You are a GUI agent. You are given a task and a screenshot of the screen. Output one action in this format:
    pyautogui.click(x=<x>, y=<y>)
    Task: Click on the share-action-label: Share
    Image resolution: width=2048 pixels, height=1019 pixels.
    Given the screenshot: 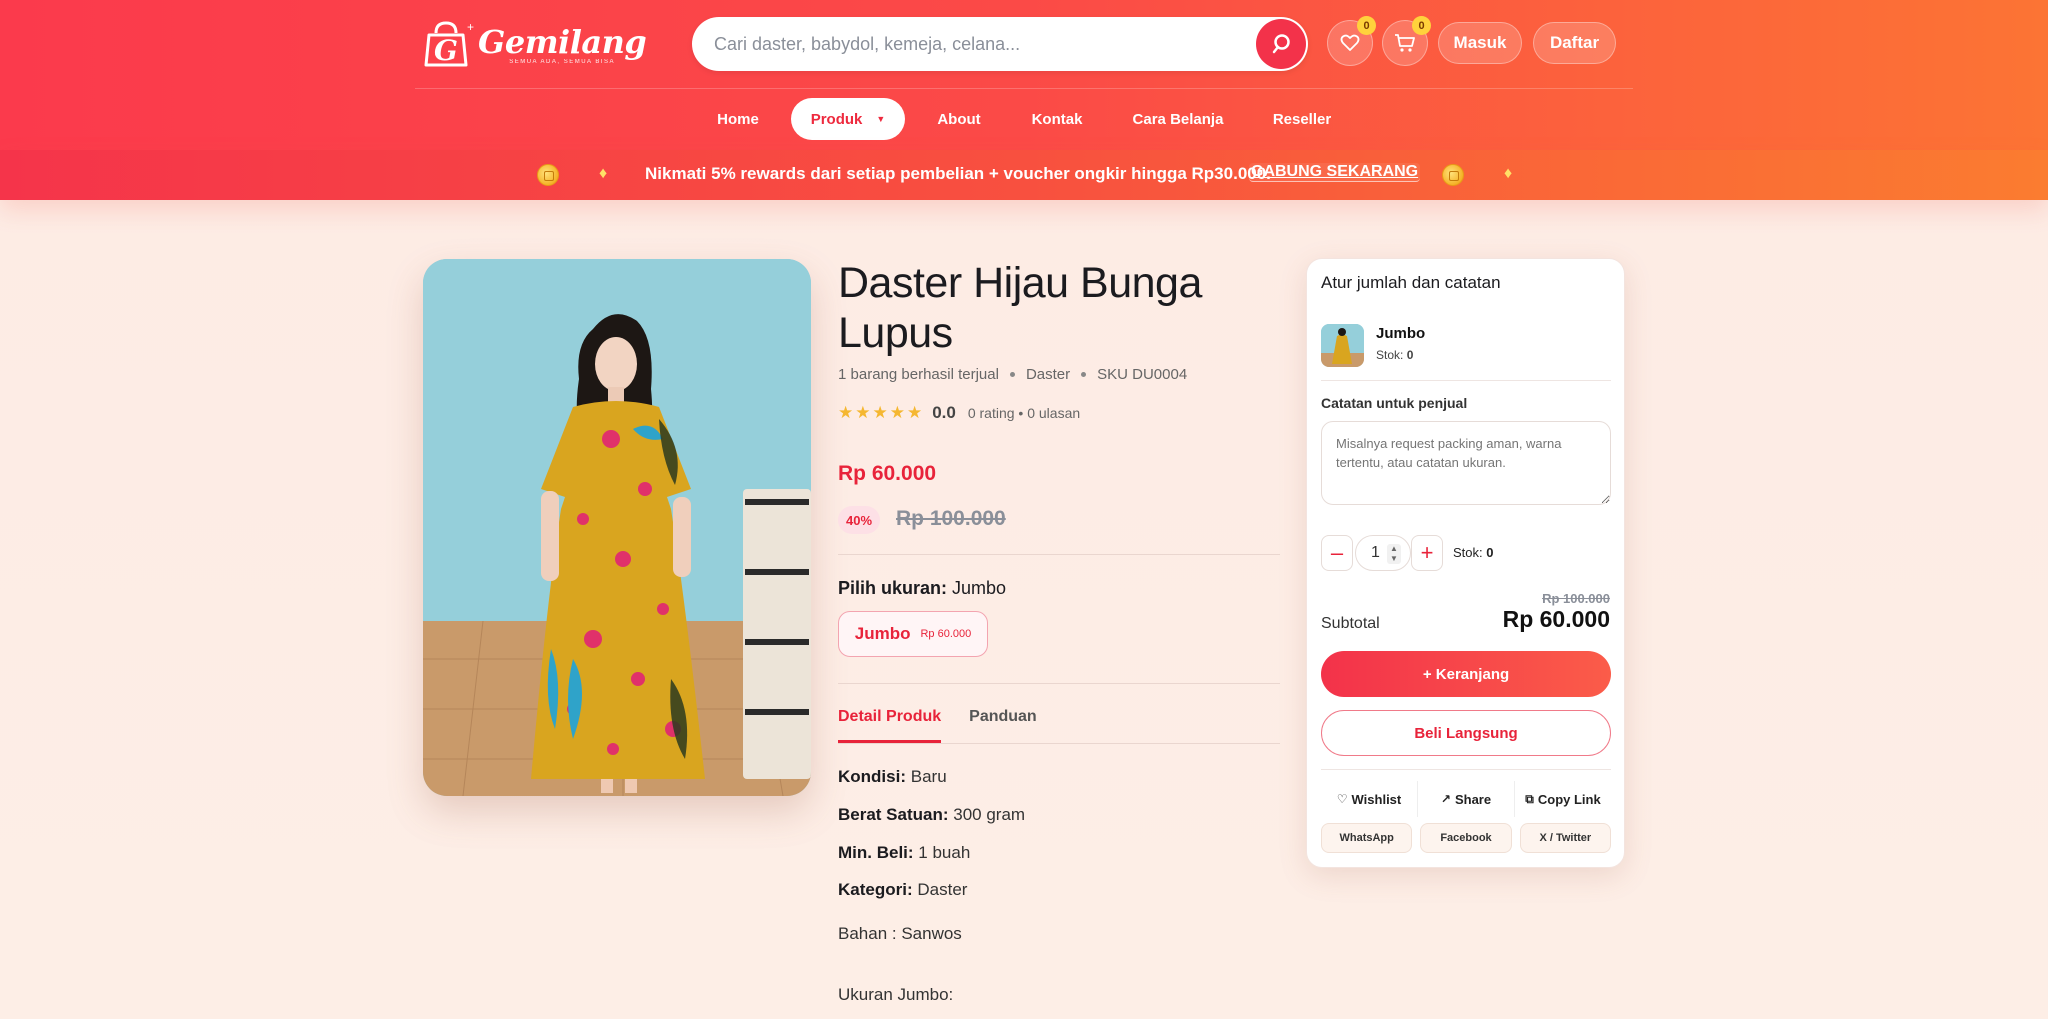 What is the action you would take?
    pyautogui.click(x=1473, y=799)
    